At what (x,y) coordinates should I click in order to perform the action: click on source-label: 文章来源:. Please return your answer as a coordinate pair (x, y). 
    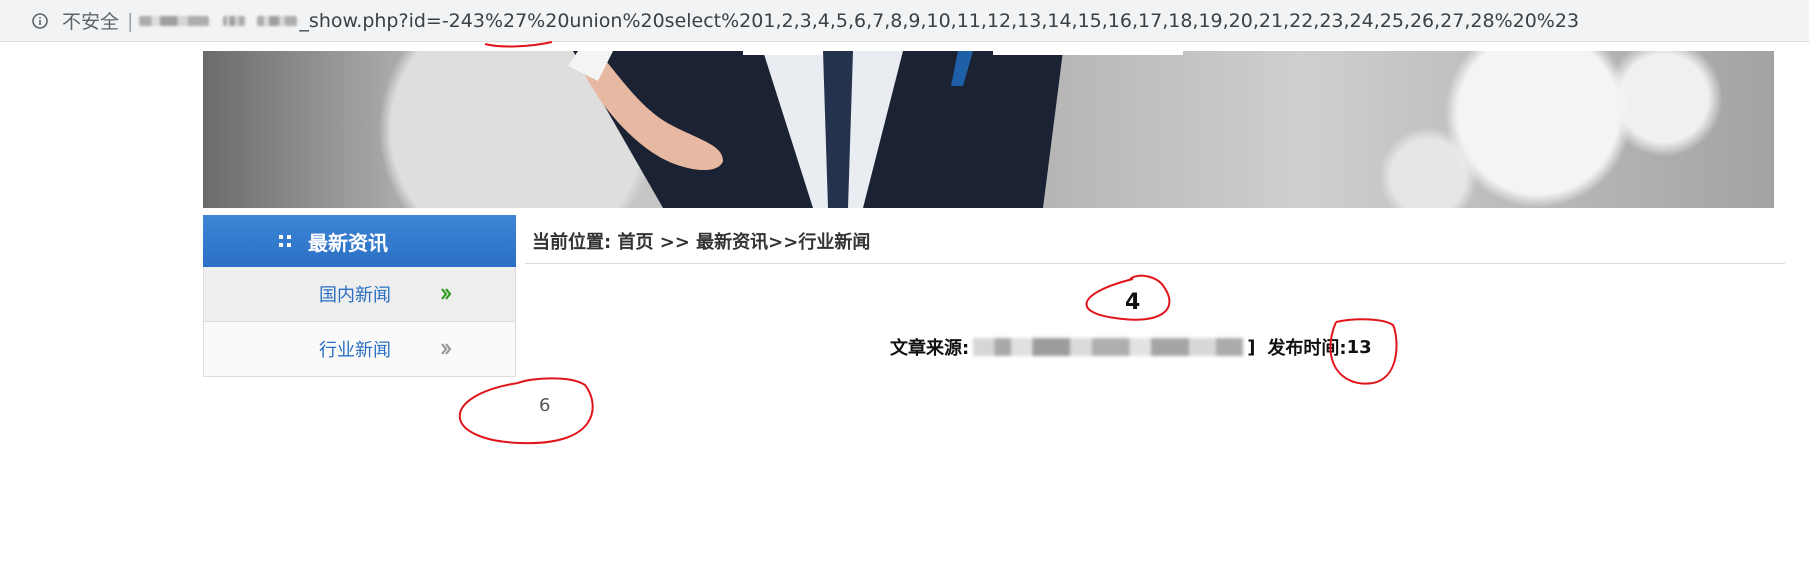
    Looking at the image, I should click on (930, 348).